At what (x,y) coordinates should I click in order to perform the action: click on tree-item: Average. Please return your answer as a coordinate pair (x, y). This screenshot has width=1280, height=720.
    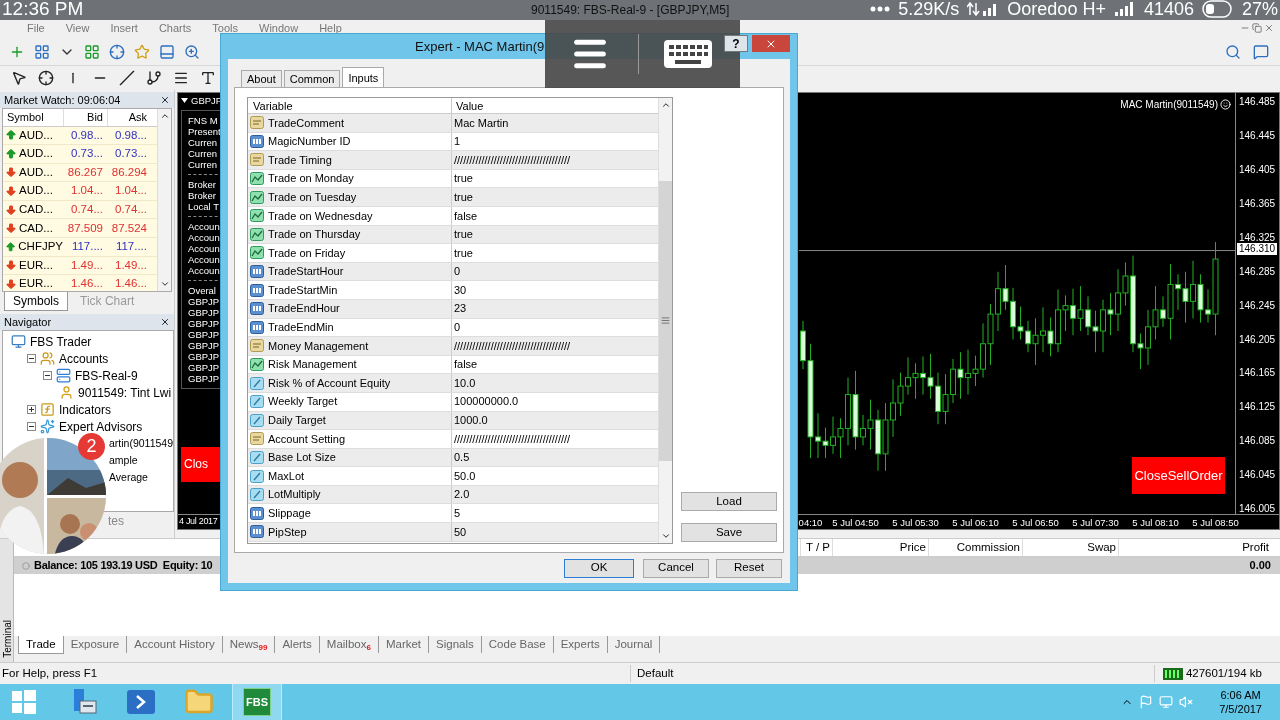
    Looking at the image, I should click on (128, 477).